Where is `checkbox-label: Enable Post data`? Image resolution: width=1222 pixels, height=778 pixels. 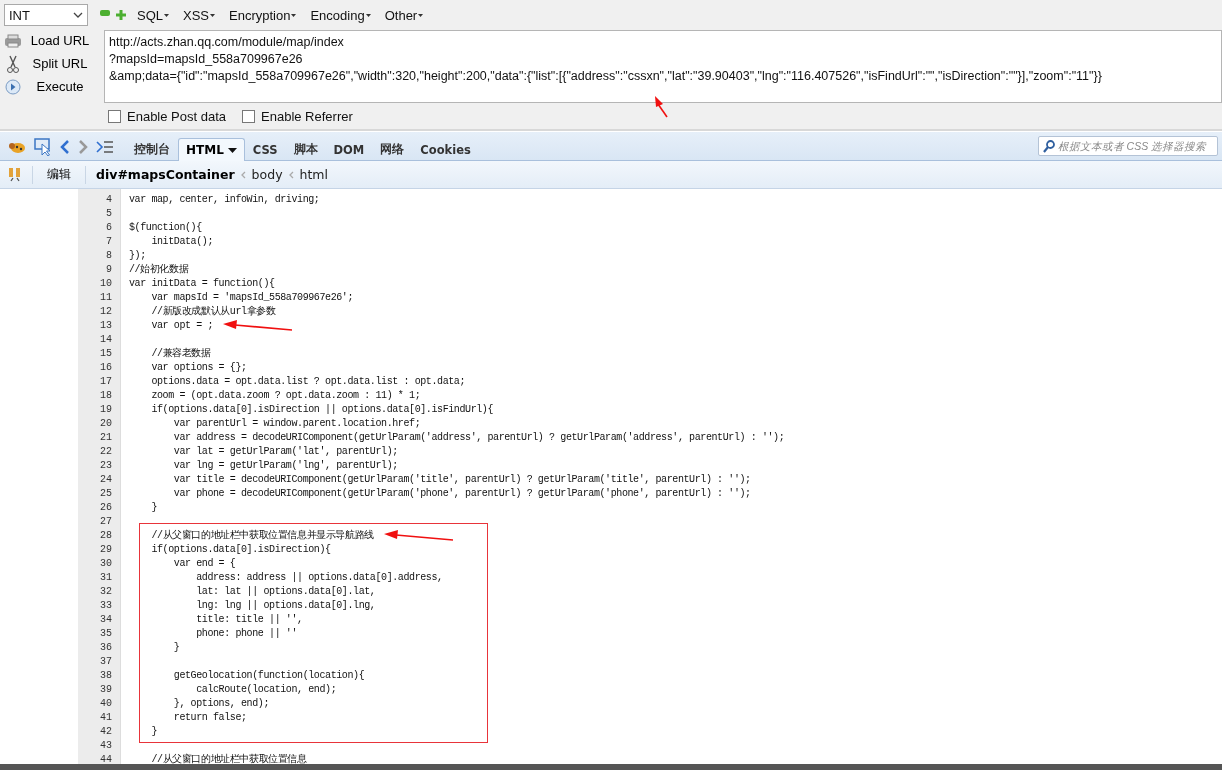
checkbox-label: Enable Post data is located at coordinates (177, 116).